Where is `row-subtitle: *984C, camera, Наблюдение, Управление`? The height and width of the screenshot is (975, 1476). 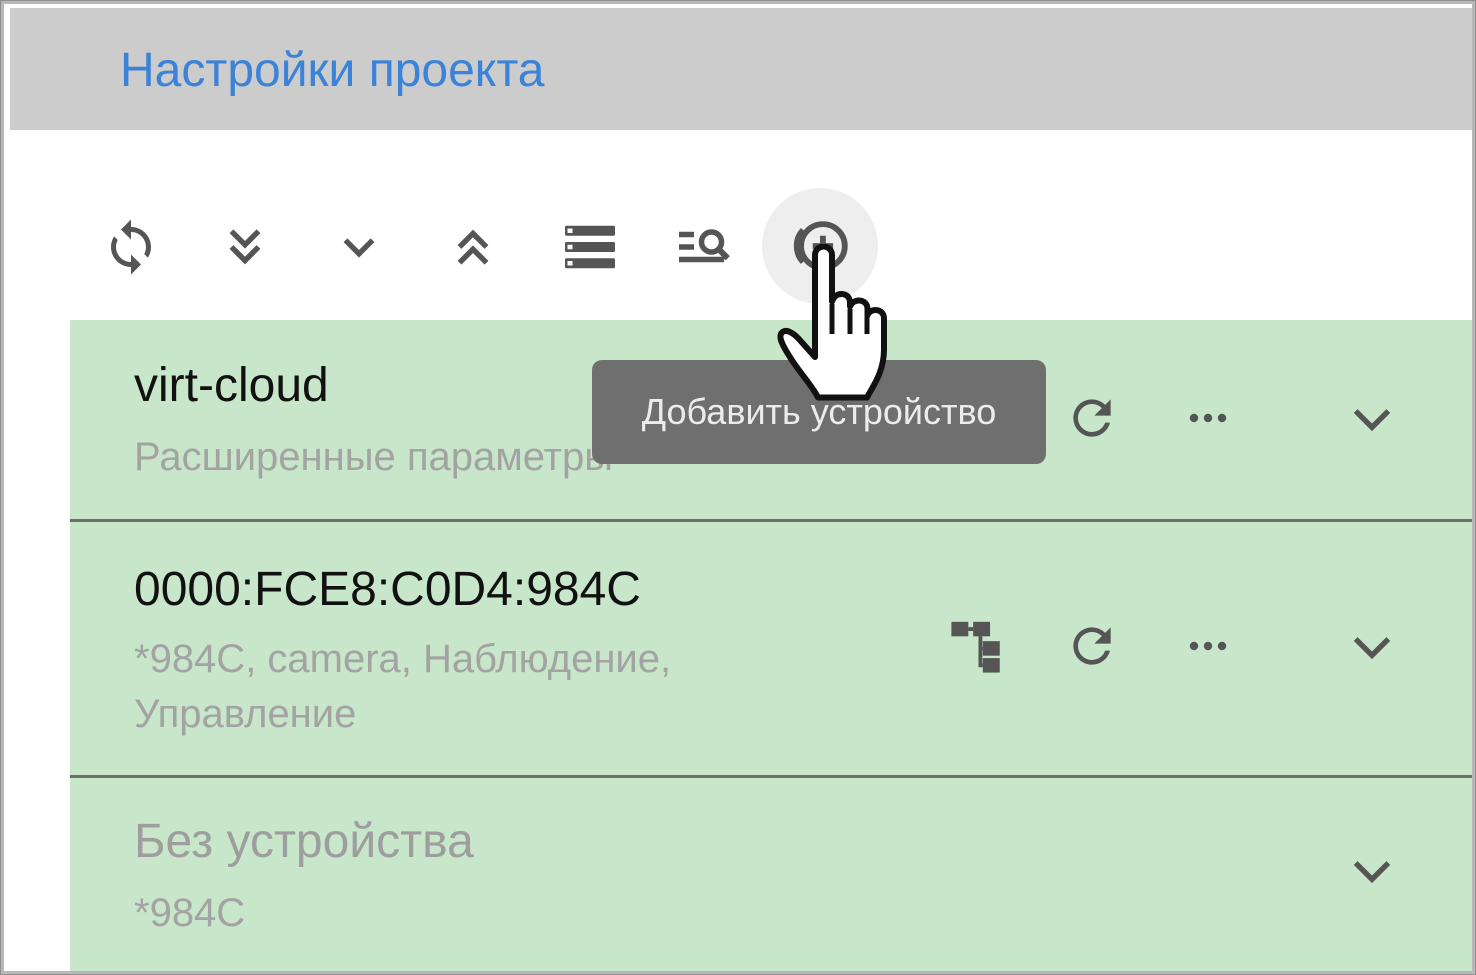
row-subtitle: *984C, camera, Наблюдение, Управление is located at coordinates (403, 686).